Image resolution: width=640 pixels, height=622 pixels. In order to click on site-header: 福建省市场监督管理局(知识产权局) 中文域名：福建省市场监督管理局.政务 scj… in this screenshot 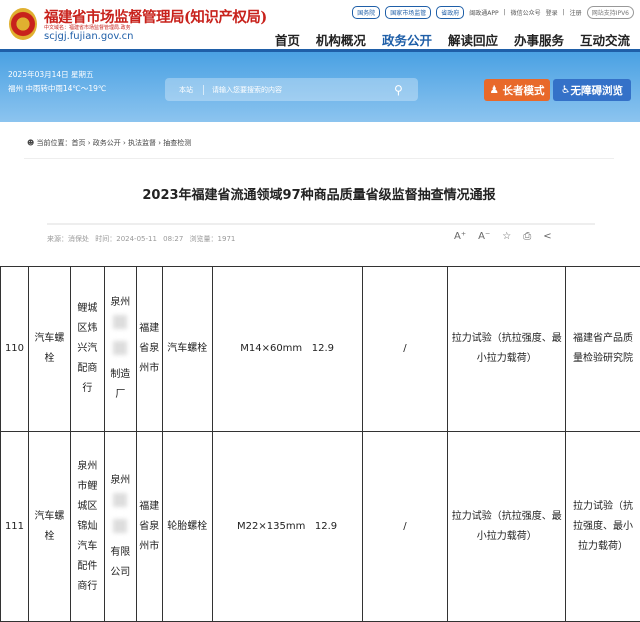, I will do `click(320, 26)`.